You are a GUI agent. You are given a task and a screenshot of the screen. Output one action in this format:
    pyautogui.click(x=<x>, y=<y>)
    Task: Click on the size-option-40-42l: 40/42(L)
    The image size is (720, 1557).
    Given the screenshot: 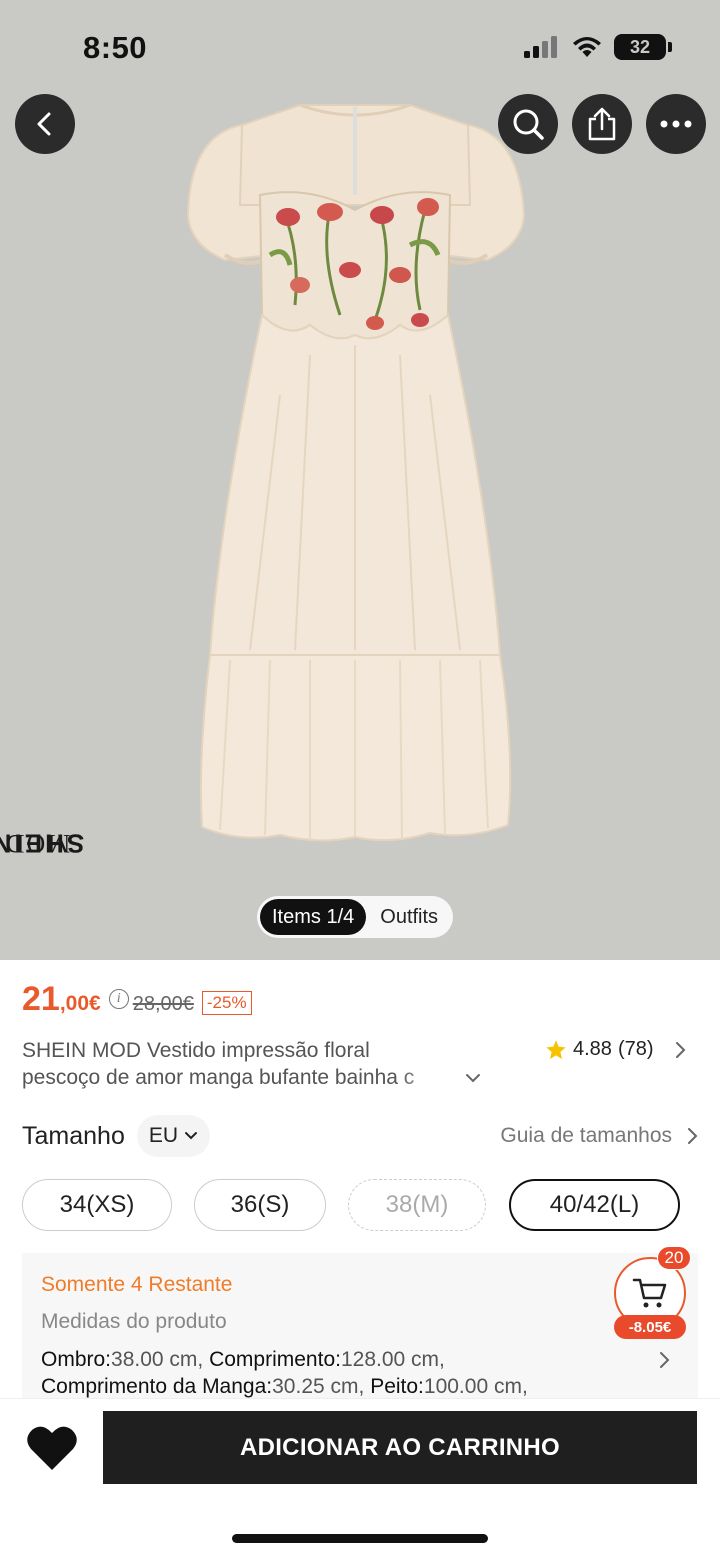 What is the action you would take?
    pyautogui.click(x=594, y=1205)
    